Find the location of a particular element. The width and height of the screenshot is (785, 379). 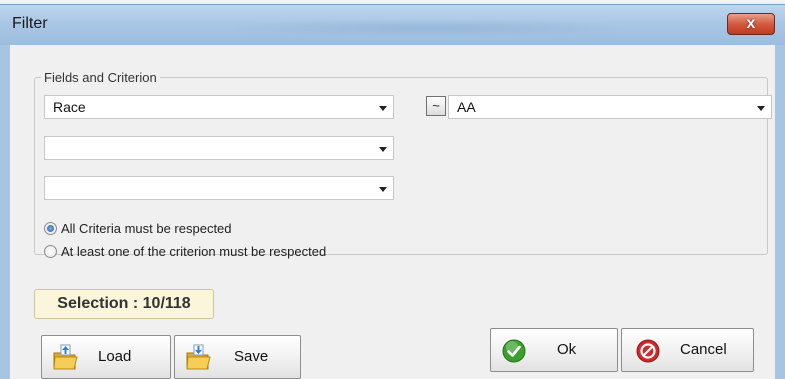

folder-open-icon is located at coordinates (65, 357).